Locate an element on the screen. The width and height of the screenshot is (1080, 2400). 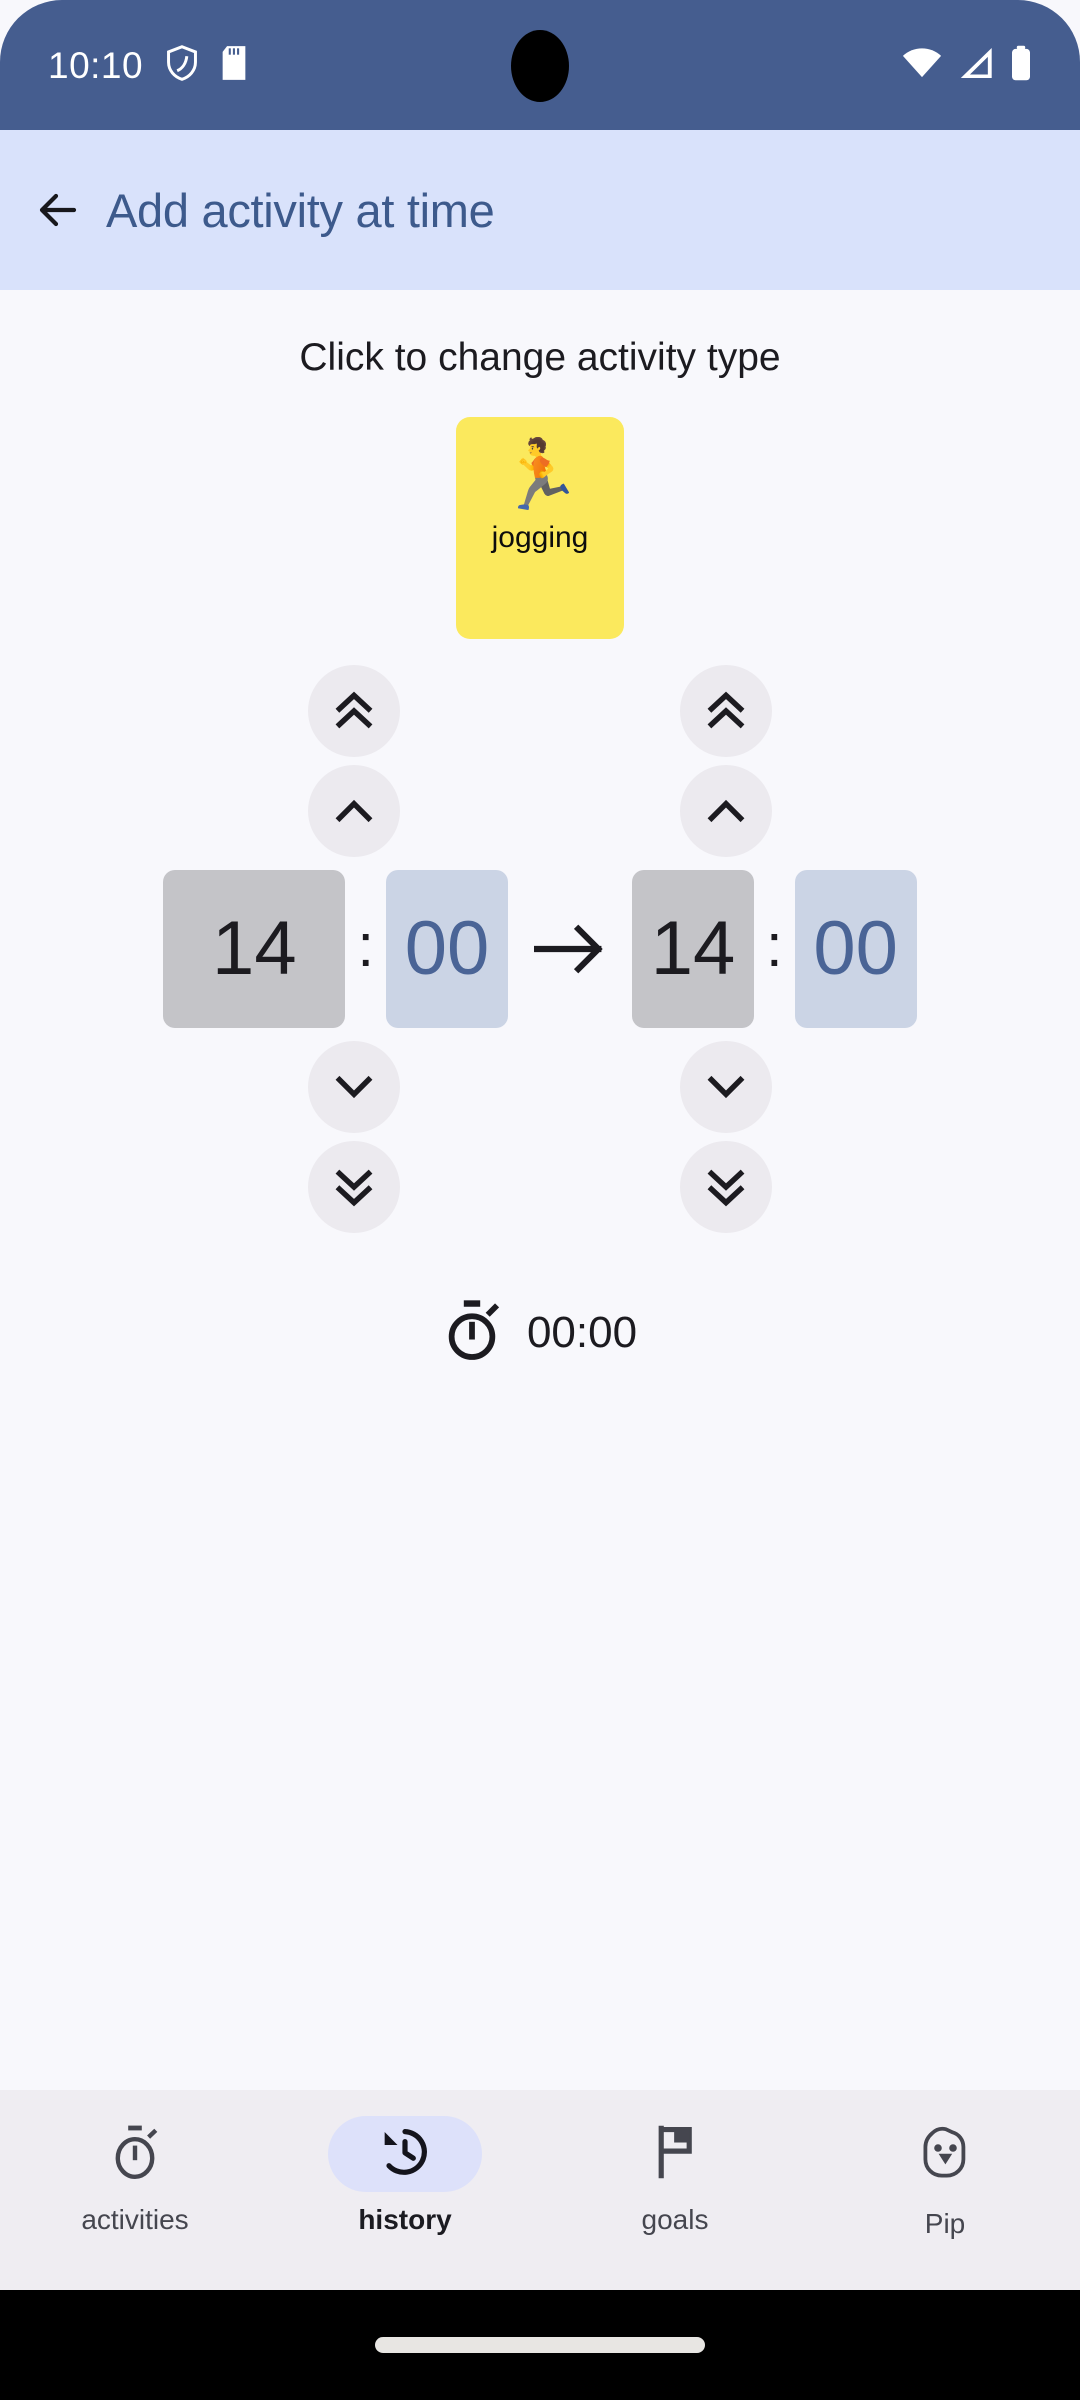
nav-label-goals: goals is located at coordinates (675, 2219).